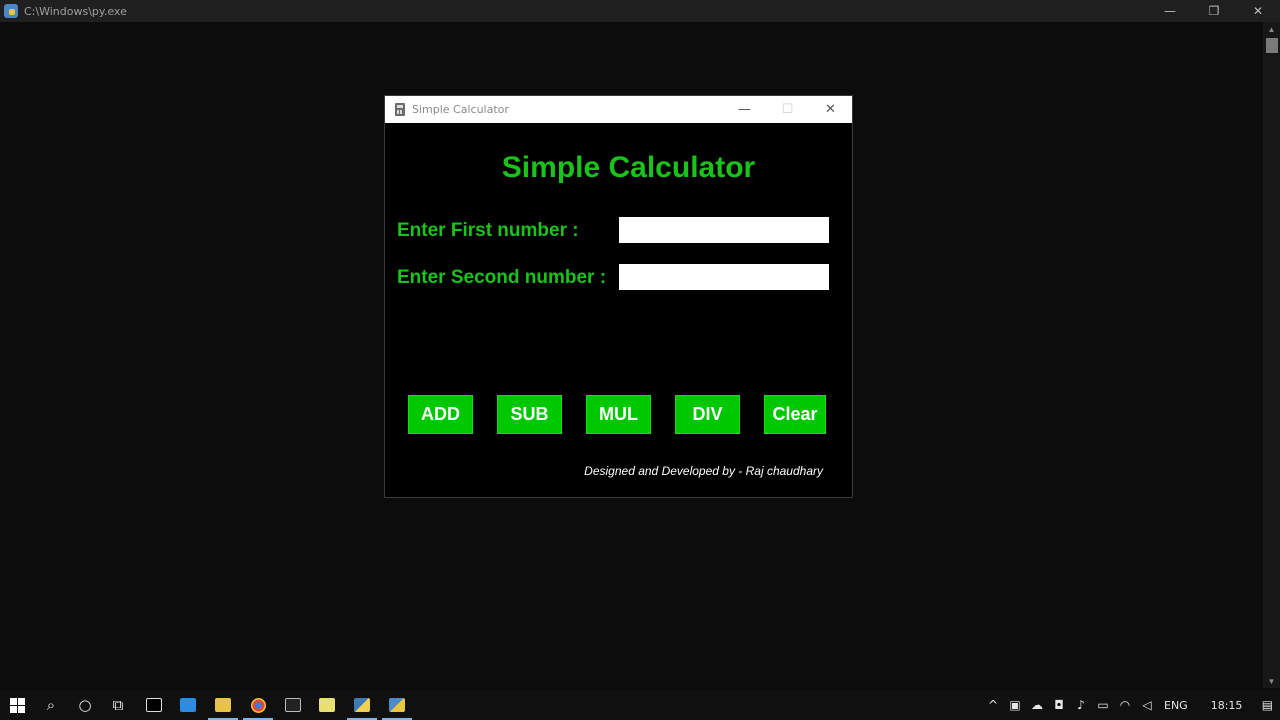 The width and height of the screenshot is (1280, 720). Describe the element at coordinates (118, 705) in the screenshot. I see `task-view-icon: ⧉` at that location.